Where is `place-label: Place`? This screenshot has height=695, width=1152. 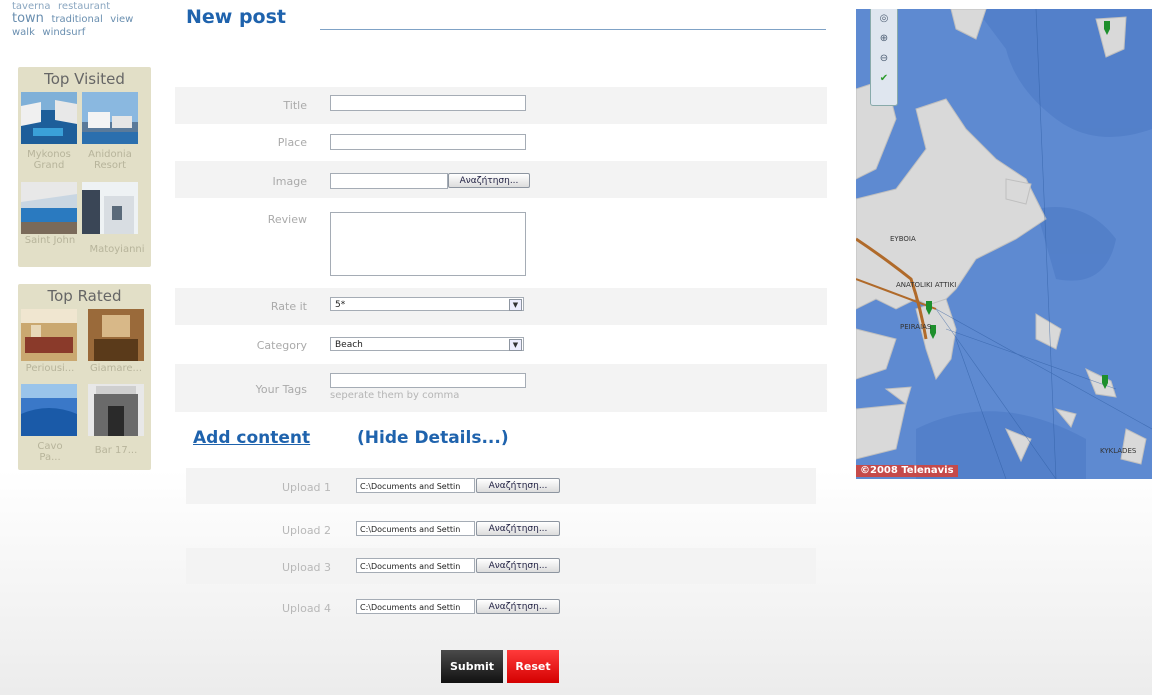
place-label: Place is located at coordinates (292, 142).